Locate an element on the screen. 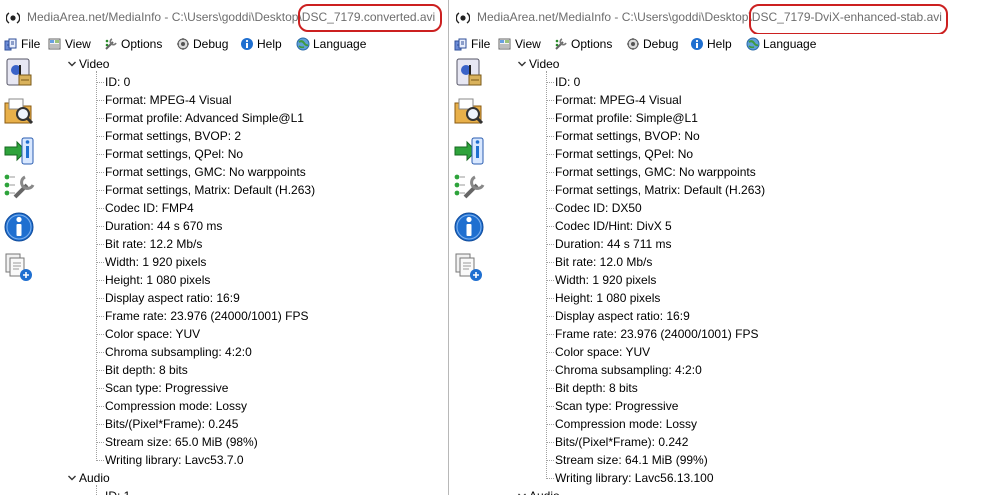 The width and height of the screenshot is (999, 495). tree-field: Writing library: Lavc53.7.0 is located at coordinates (174, 460).